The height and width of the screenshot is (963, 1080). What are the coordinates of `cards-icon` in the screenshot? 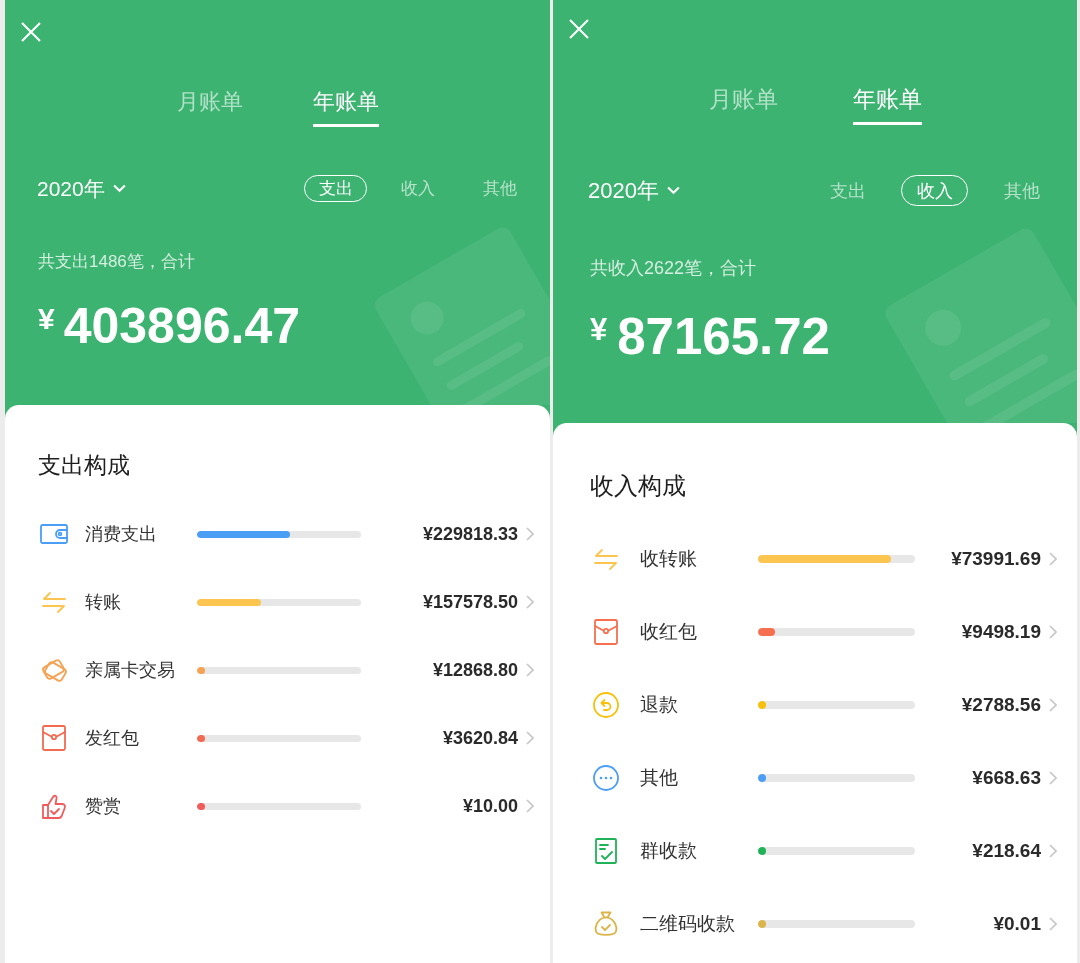 It's located at (54, 670).